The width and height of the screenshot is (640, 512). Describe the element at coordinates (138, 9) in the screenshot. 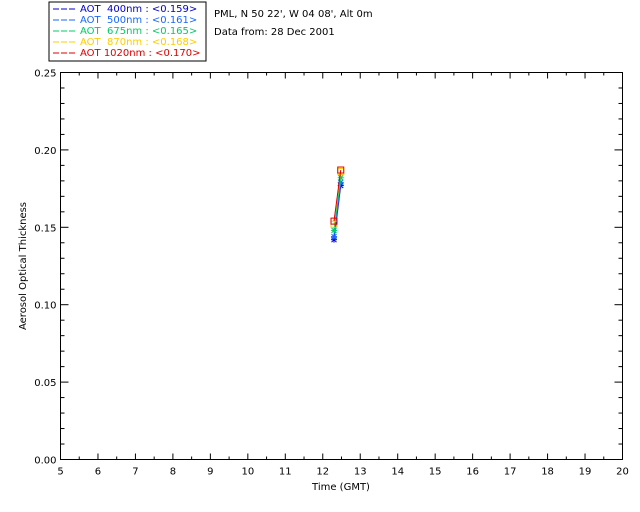

I see `legend-entry: AOT 400nm : <0.159>` at that location.